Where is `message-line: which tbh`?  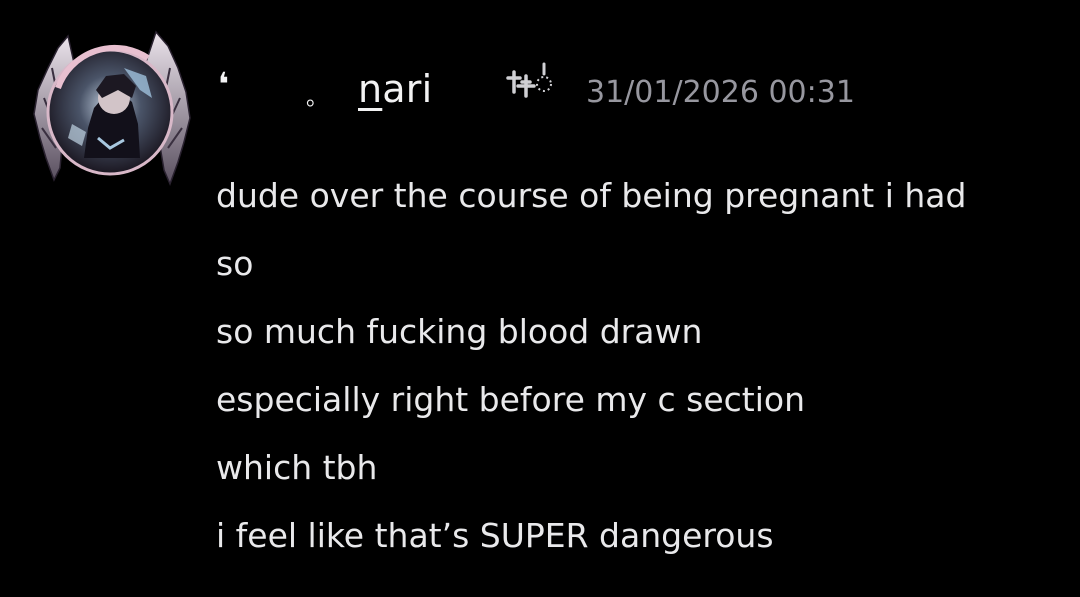 message-line: which tbh is located at coordinates (297, 467).